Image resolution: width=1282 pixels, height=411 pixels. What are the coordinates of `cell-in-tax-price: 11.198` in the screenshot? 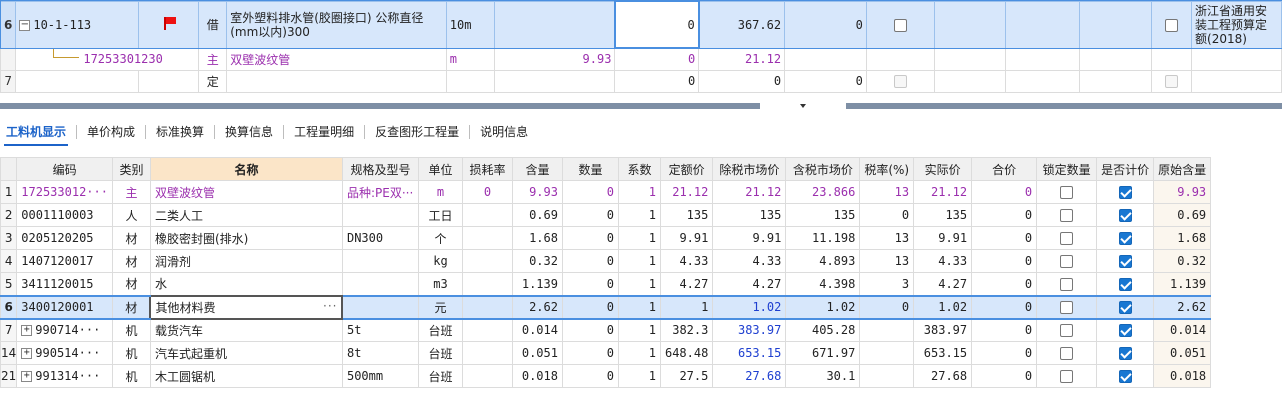 It's located at (823, 238).